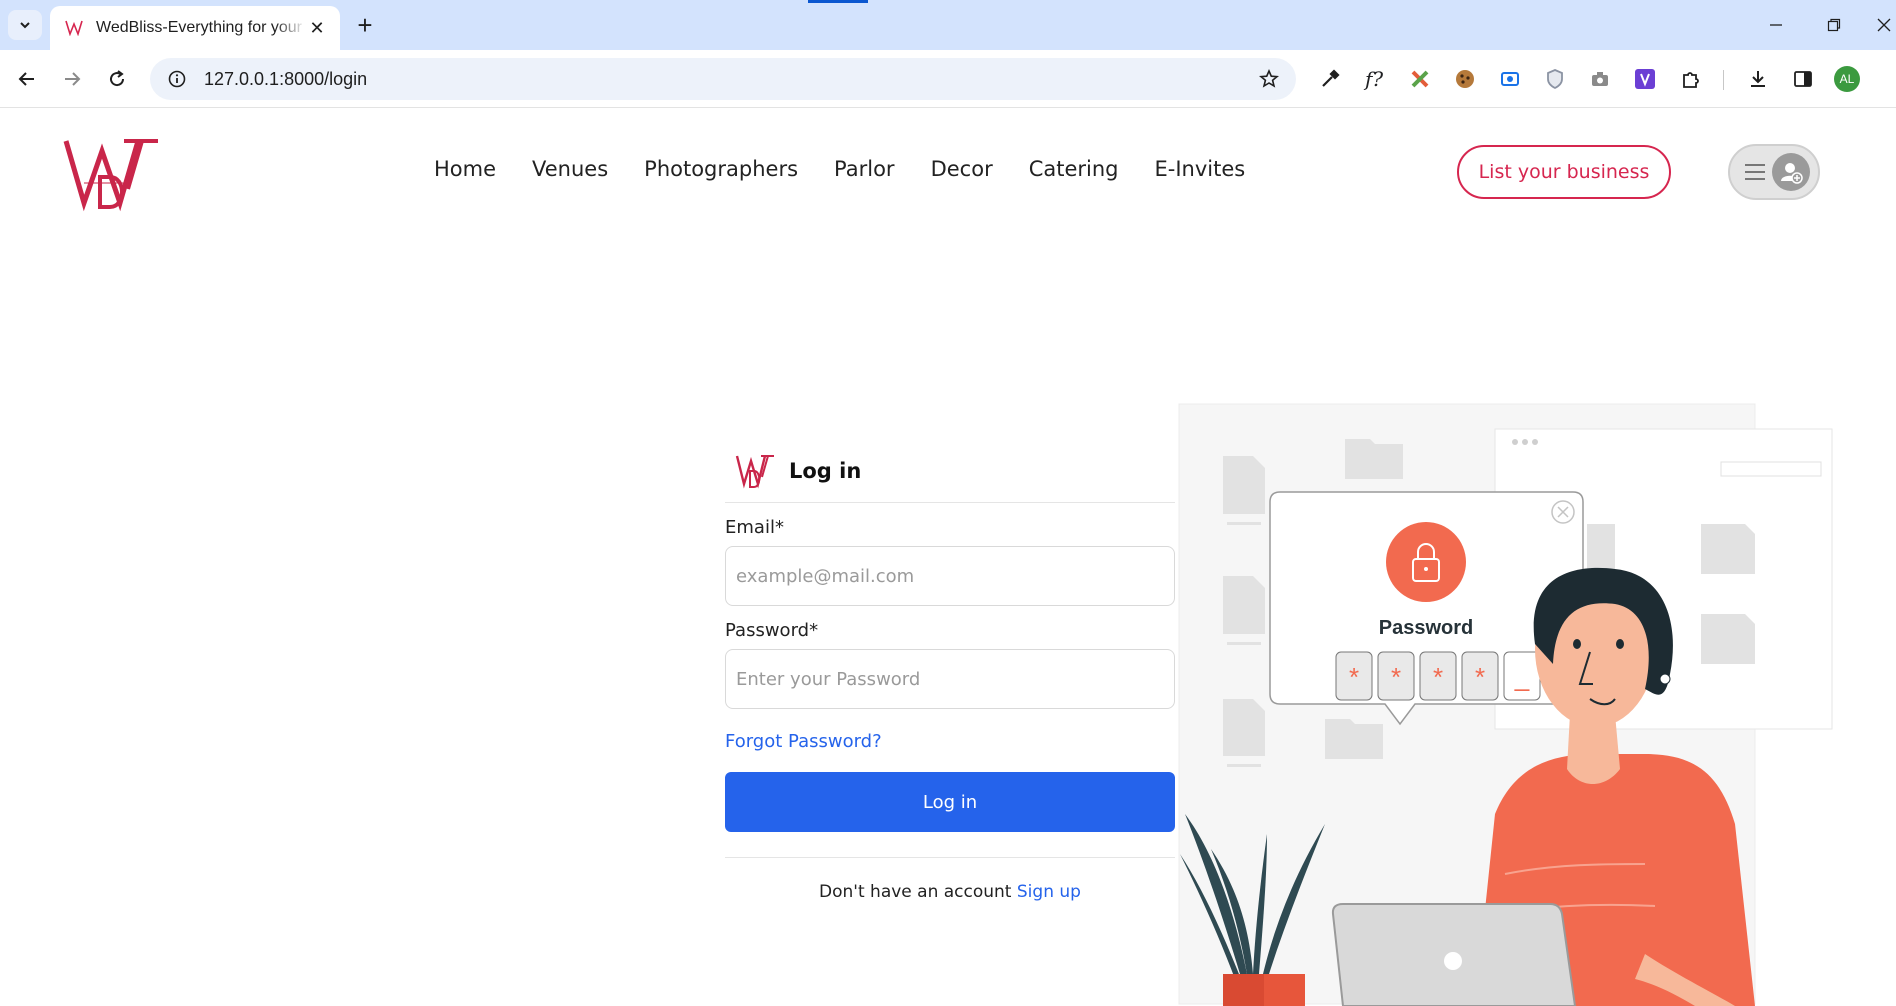  Describe the element at coordinates (1049, 892) in the screenshot. I see `sign-up-link: Sign up` at that location.